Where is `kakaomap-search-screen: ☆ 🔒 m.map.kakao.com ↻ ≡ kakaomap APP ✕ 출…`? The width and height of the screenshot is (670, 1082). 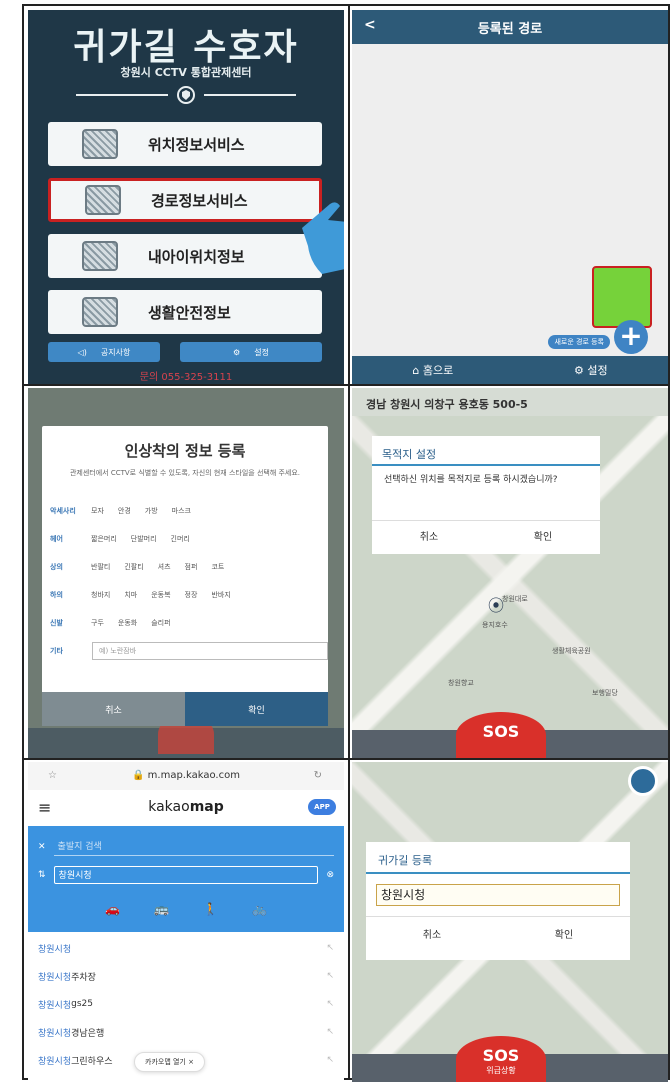 kakaomap-search-screen: ☆ 🔒 m.map.kakao.com ↻ ≡ kakaomap APP ✕ 출… is located at coordinates (186, 922).